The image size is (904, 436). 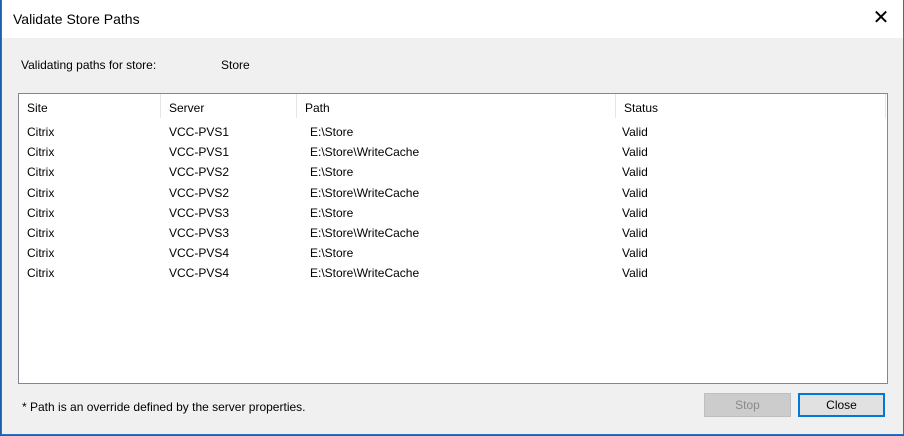 I want to click on table-row: Citrix VCC-PVS4 E:\Store Valid, so click(x=452, y=253).